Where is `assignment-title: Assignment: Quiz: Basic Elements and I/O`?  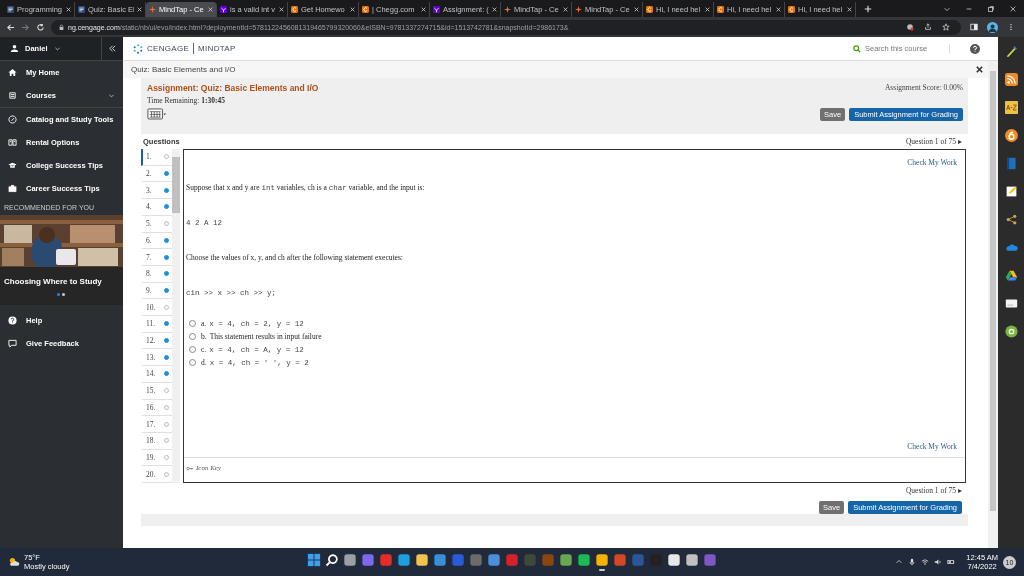 assignment-title: Assignment: Quiz: Basic Elements and I/O is located at coordinates (233, 88).